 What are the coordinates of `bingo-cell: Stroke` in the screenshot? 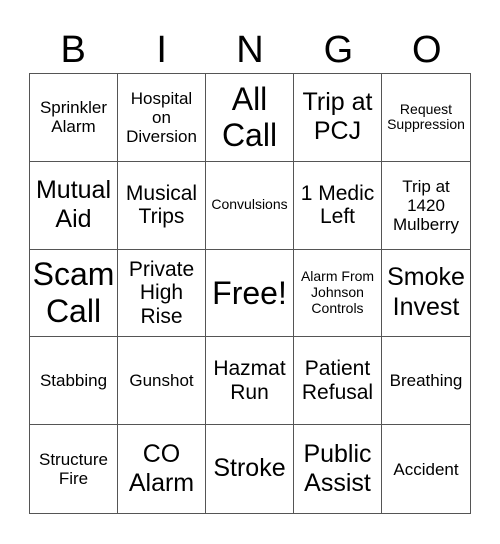 It's located at (250, 469).